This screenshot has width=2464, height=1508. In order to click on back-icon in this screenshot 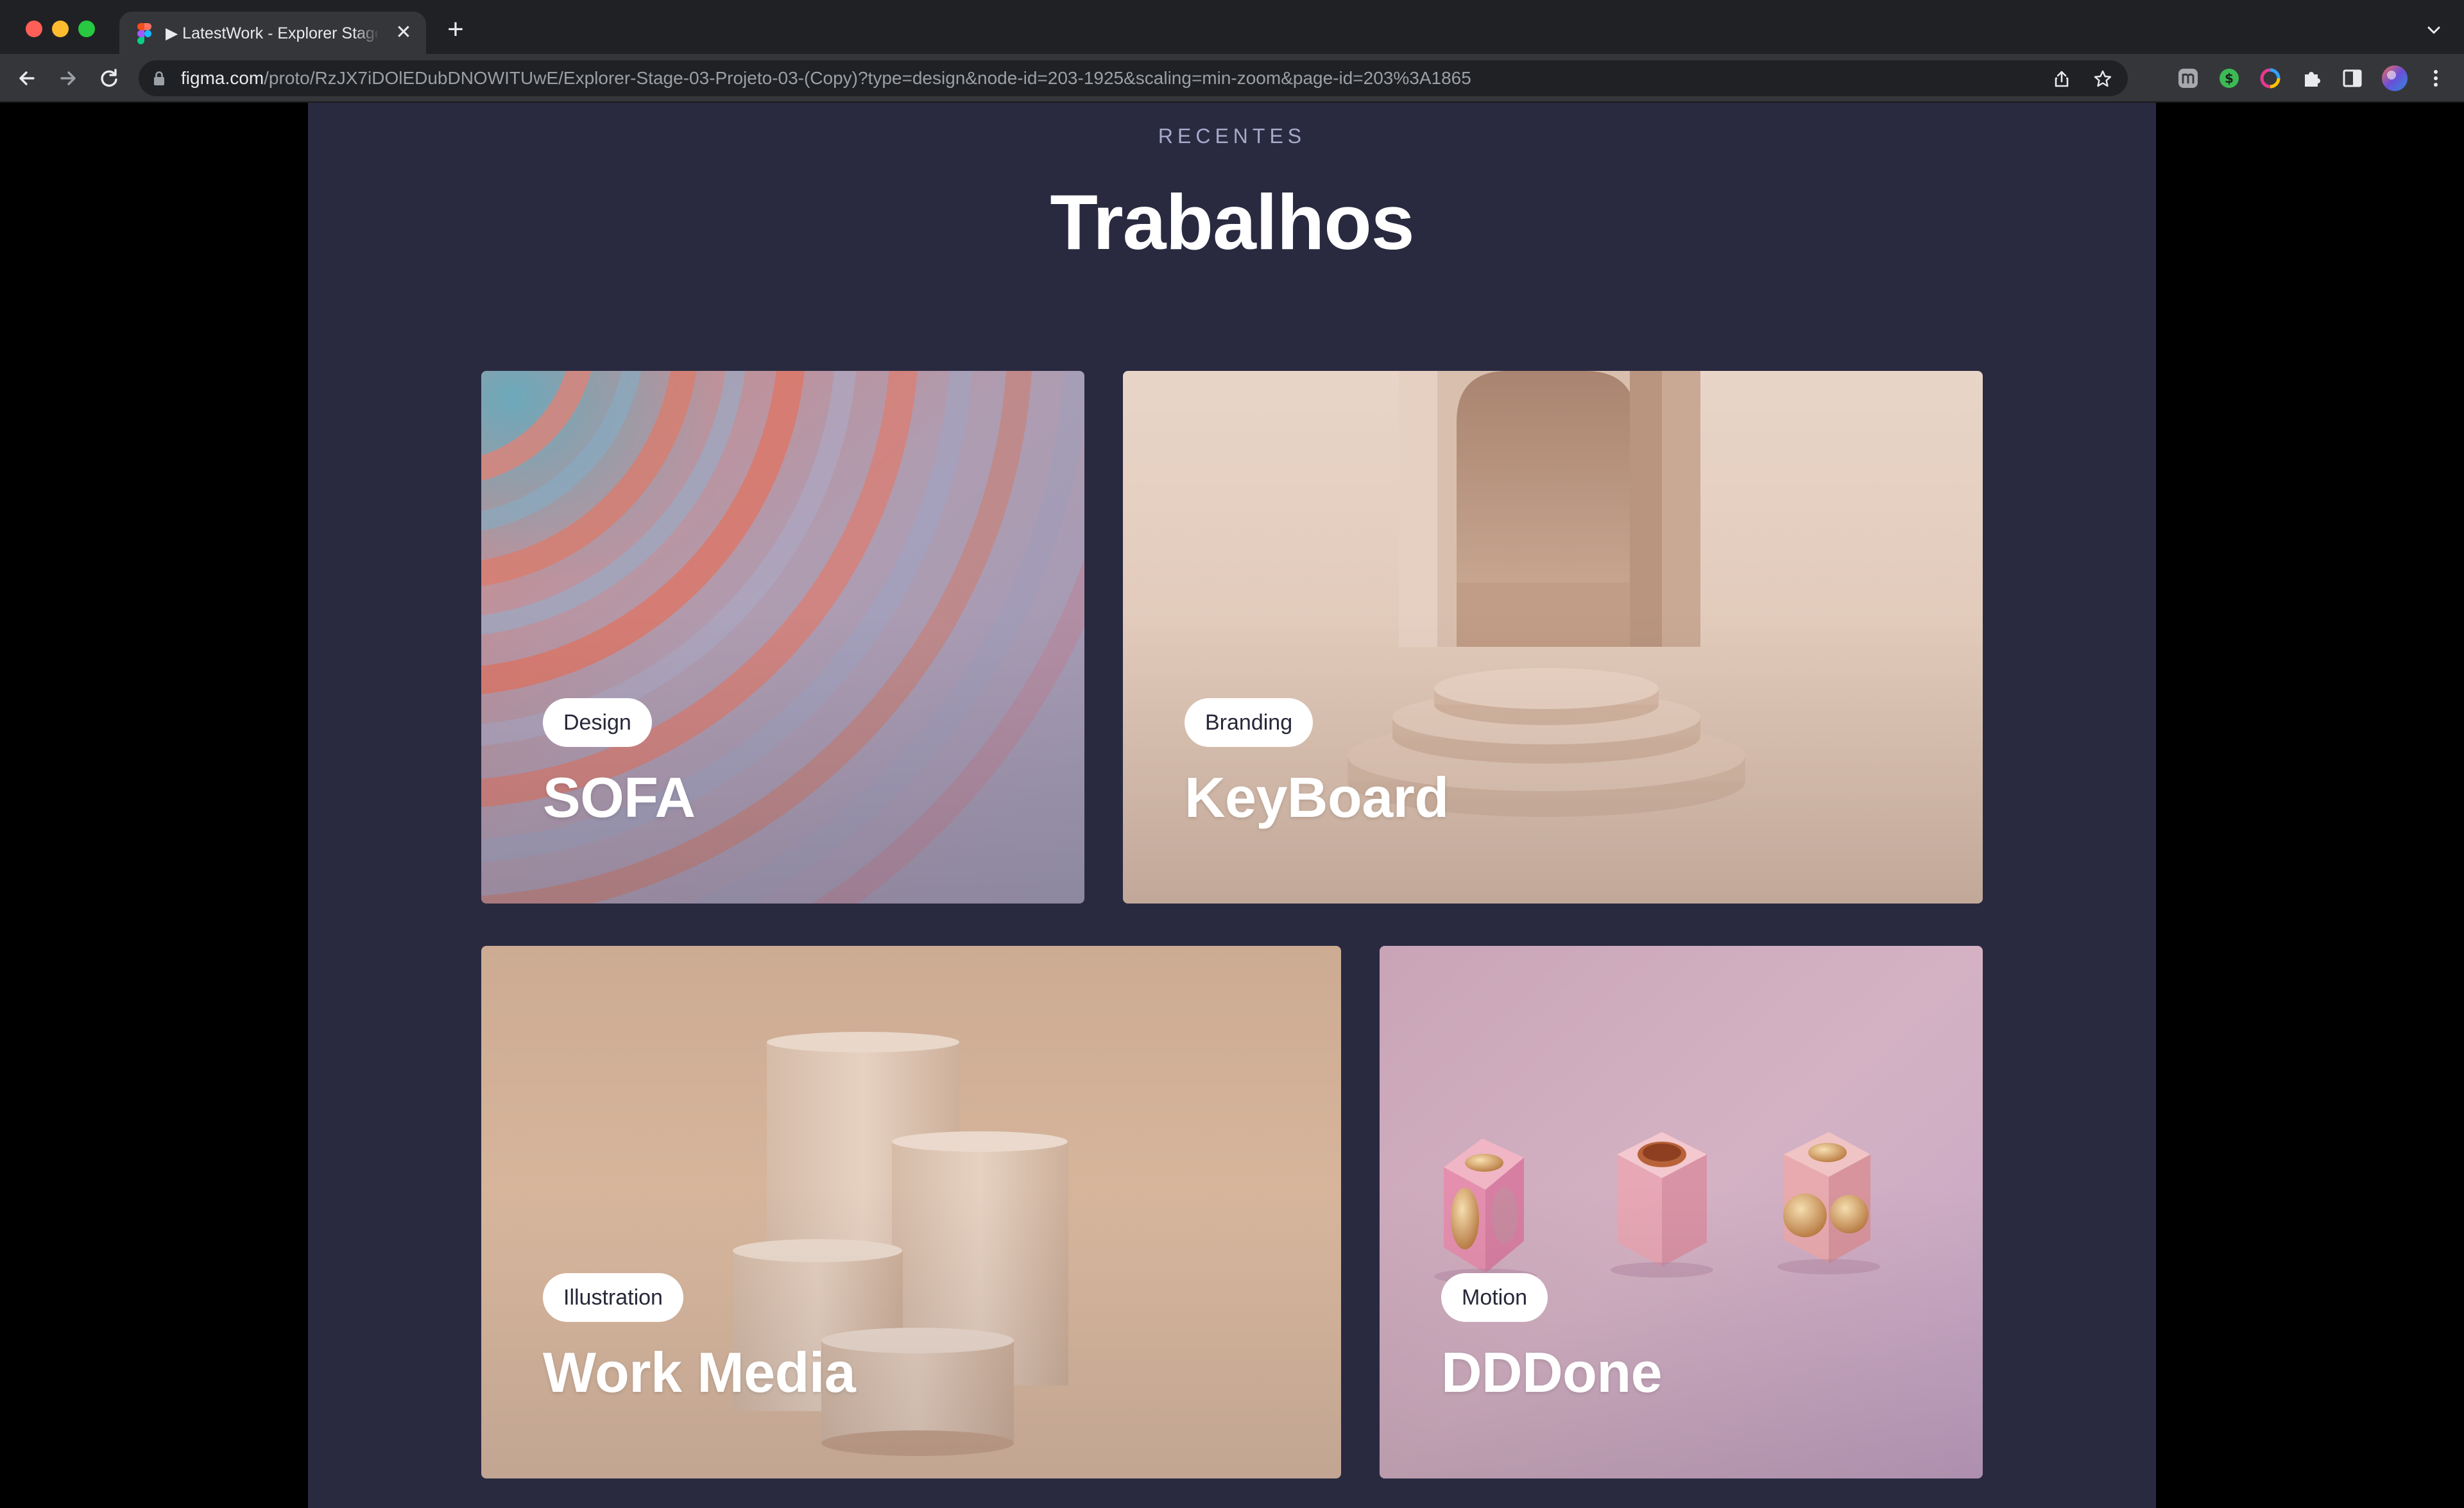, I will do `click(27, 78)`.